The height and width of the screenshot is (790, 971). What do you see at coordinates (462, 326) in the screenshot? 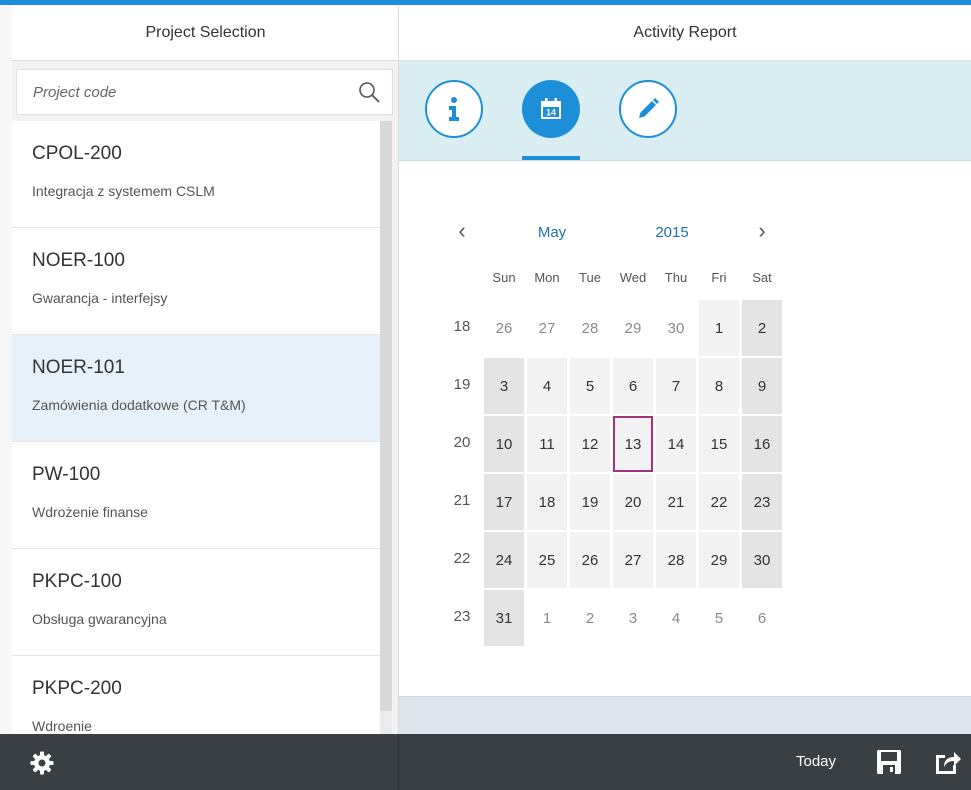
I see `week-number: 18` at bounding box center [462, 326].